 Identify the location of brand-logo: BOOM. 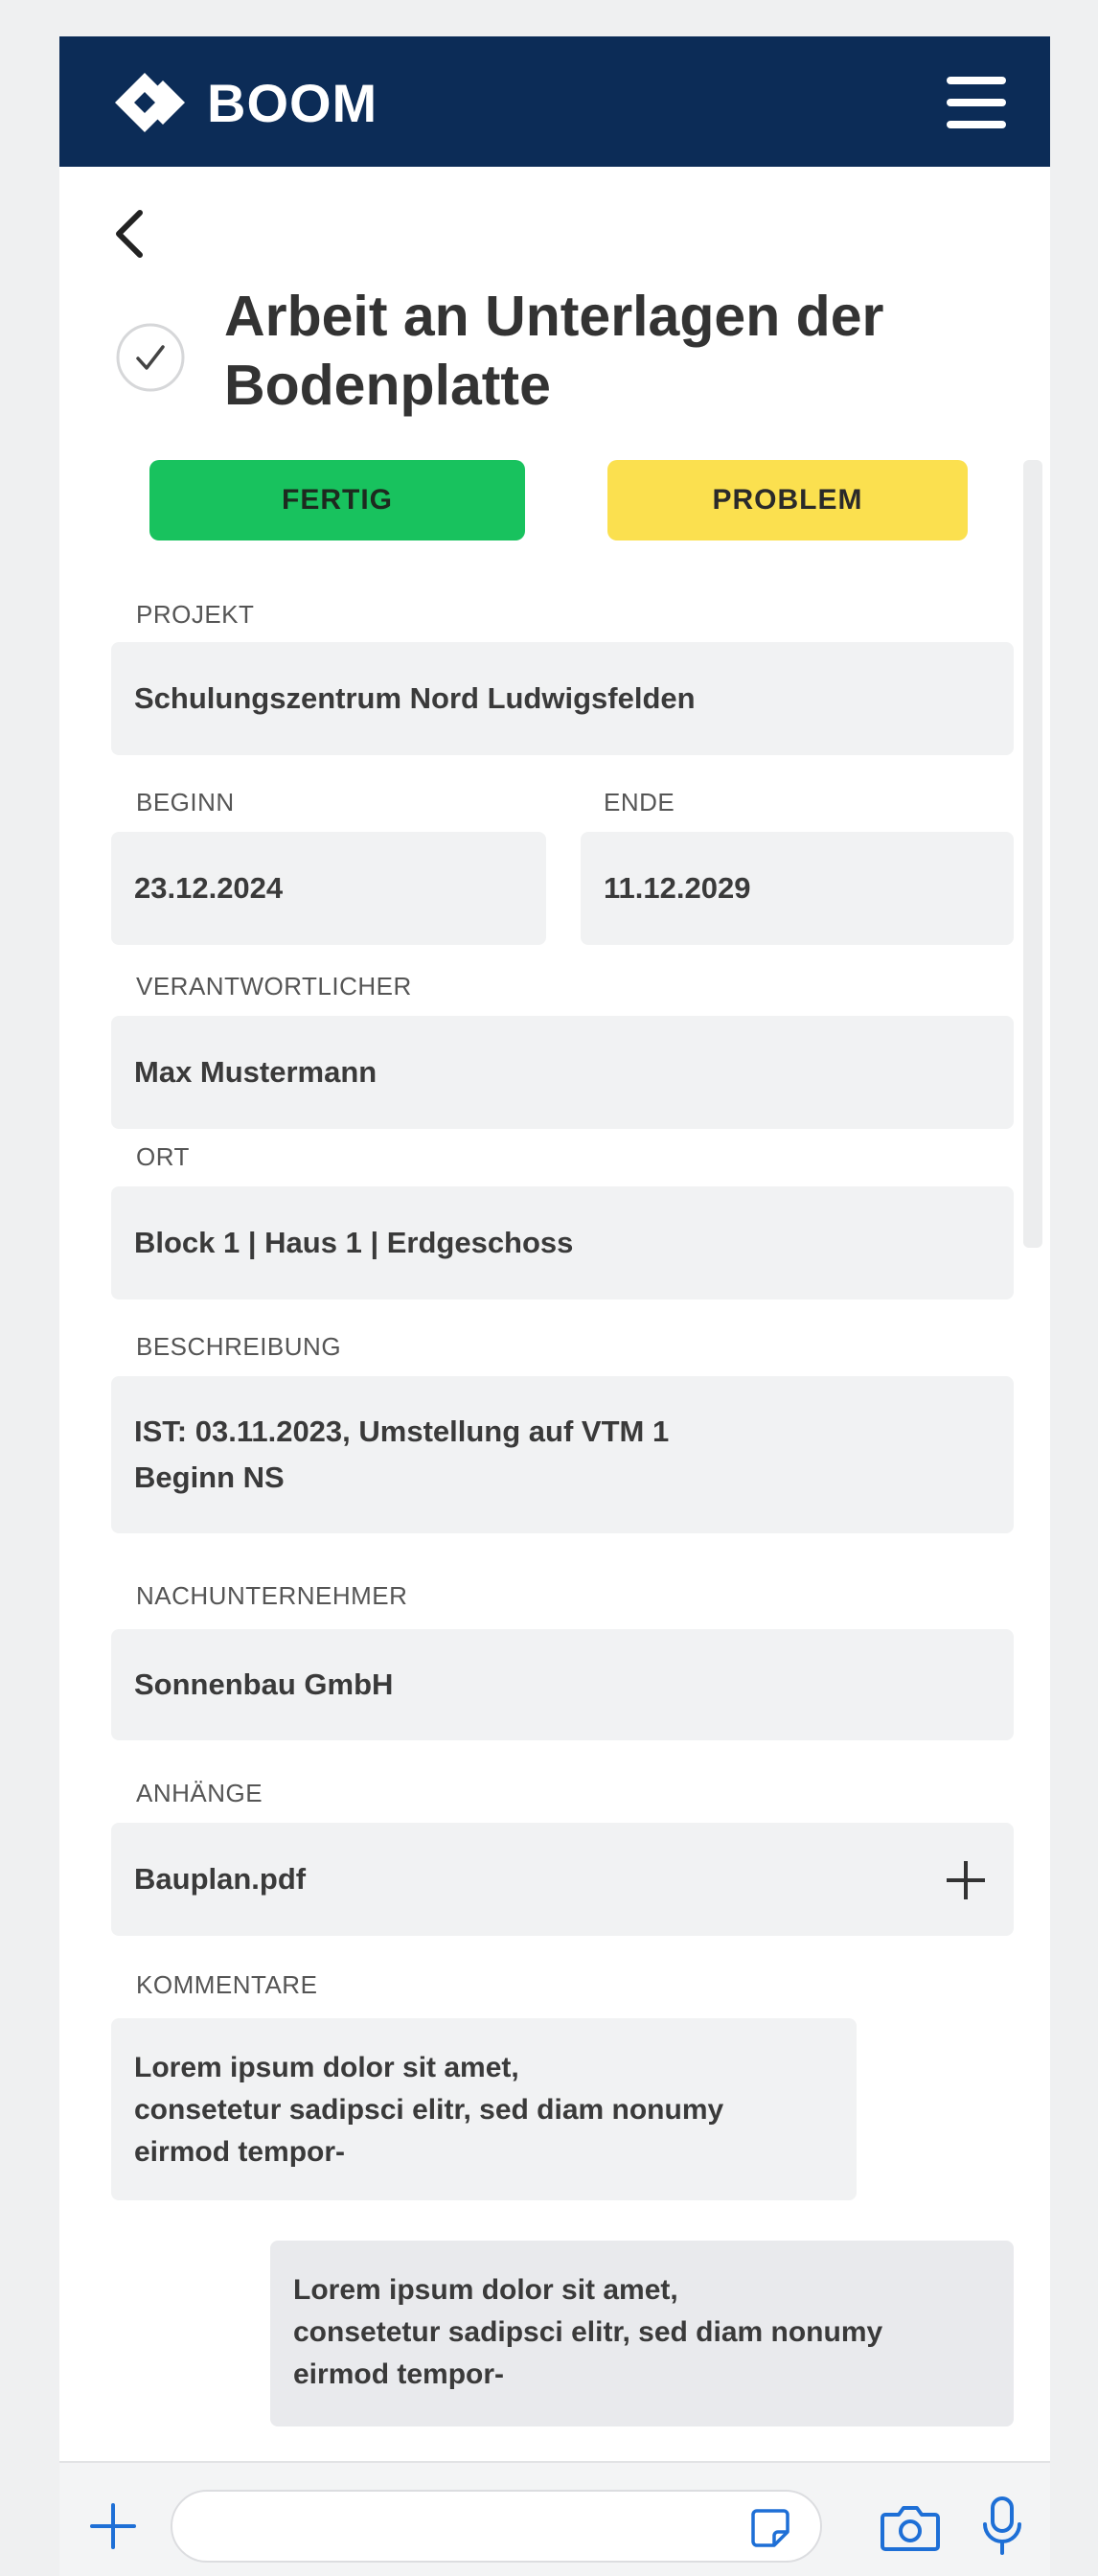
(246, 102).